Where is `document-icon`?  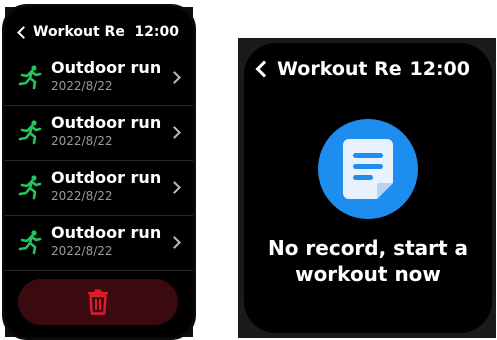
document-icon is located at coordinates (368, 169).